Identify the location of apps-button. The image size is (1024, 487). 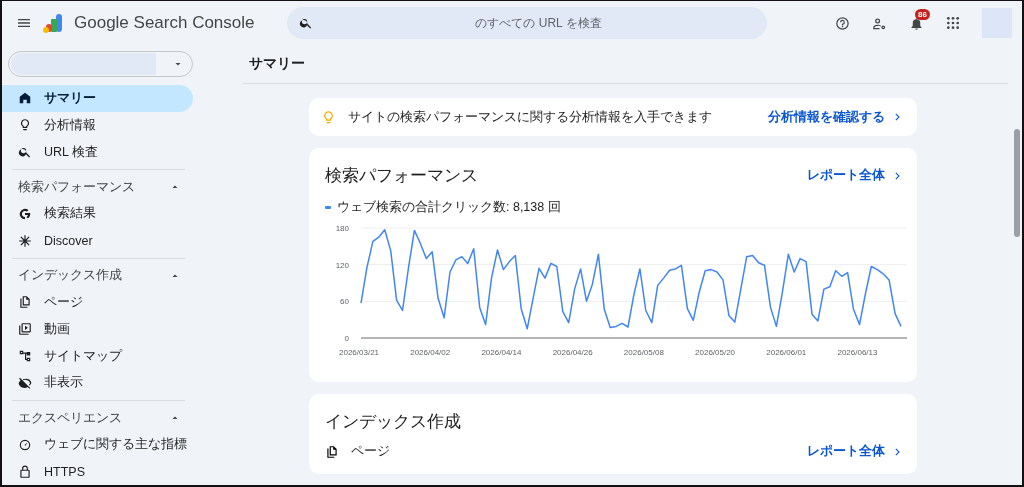
(953, 23).